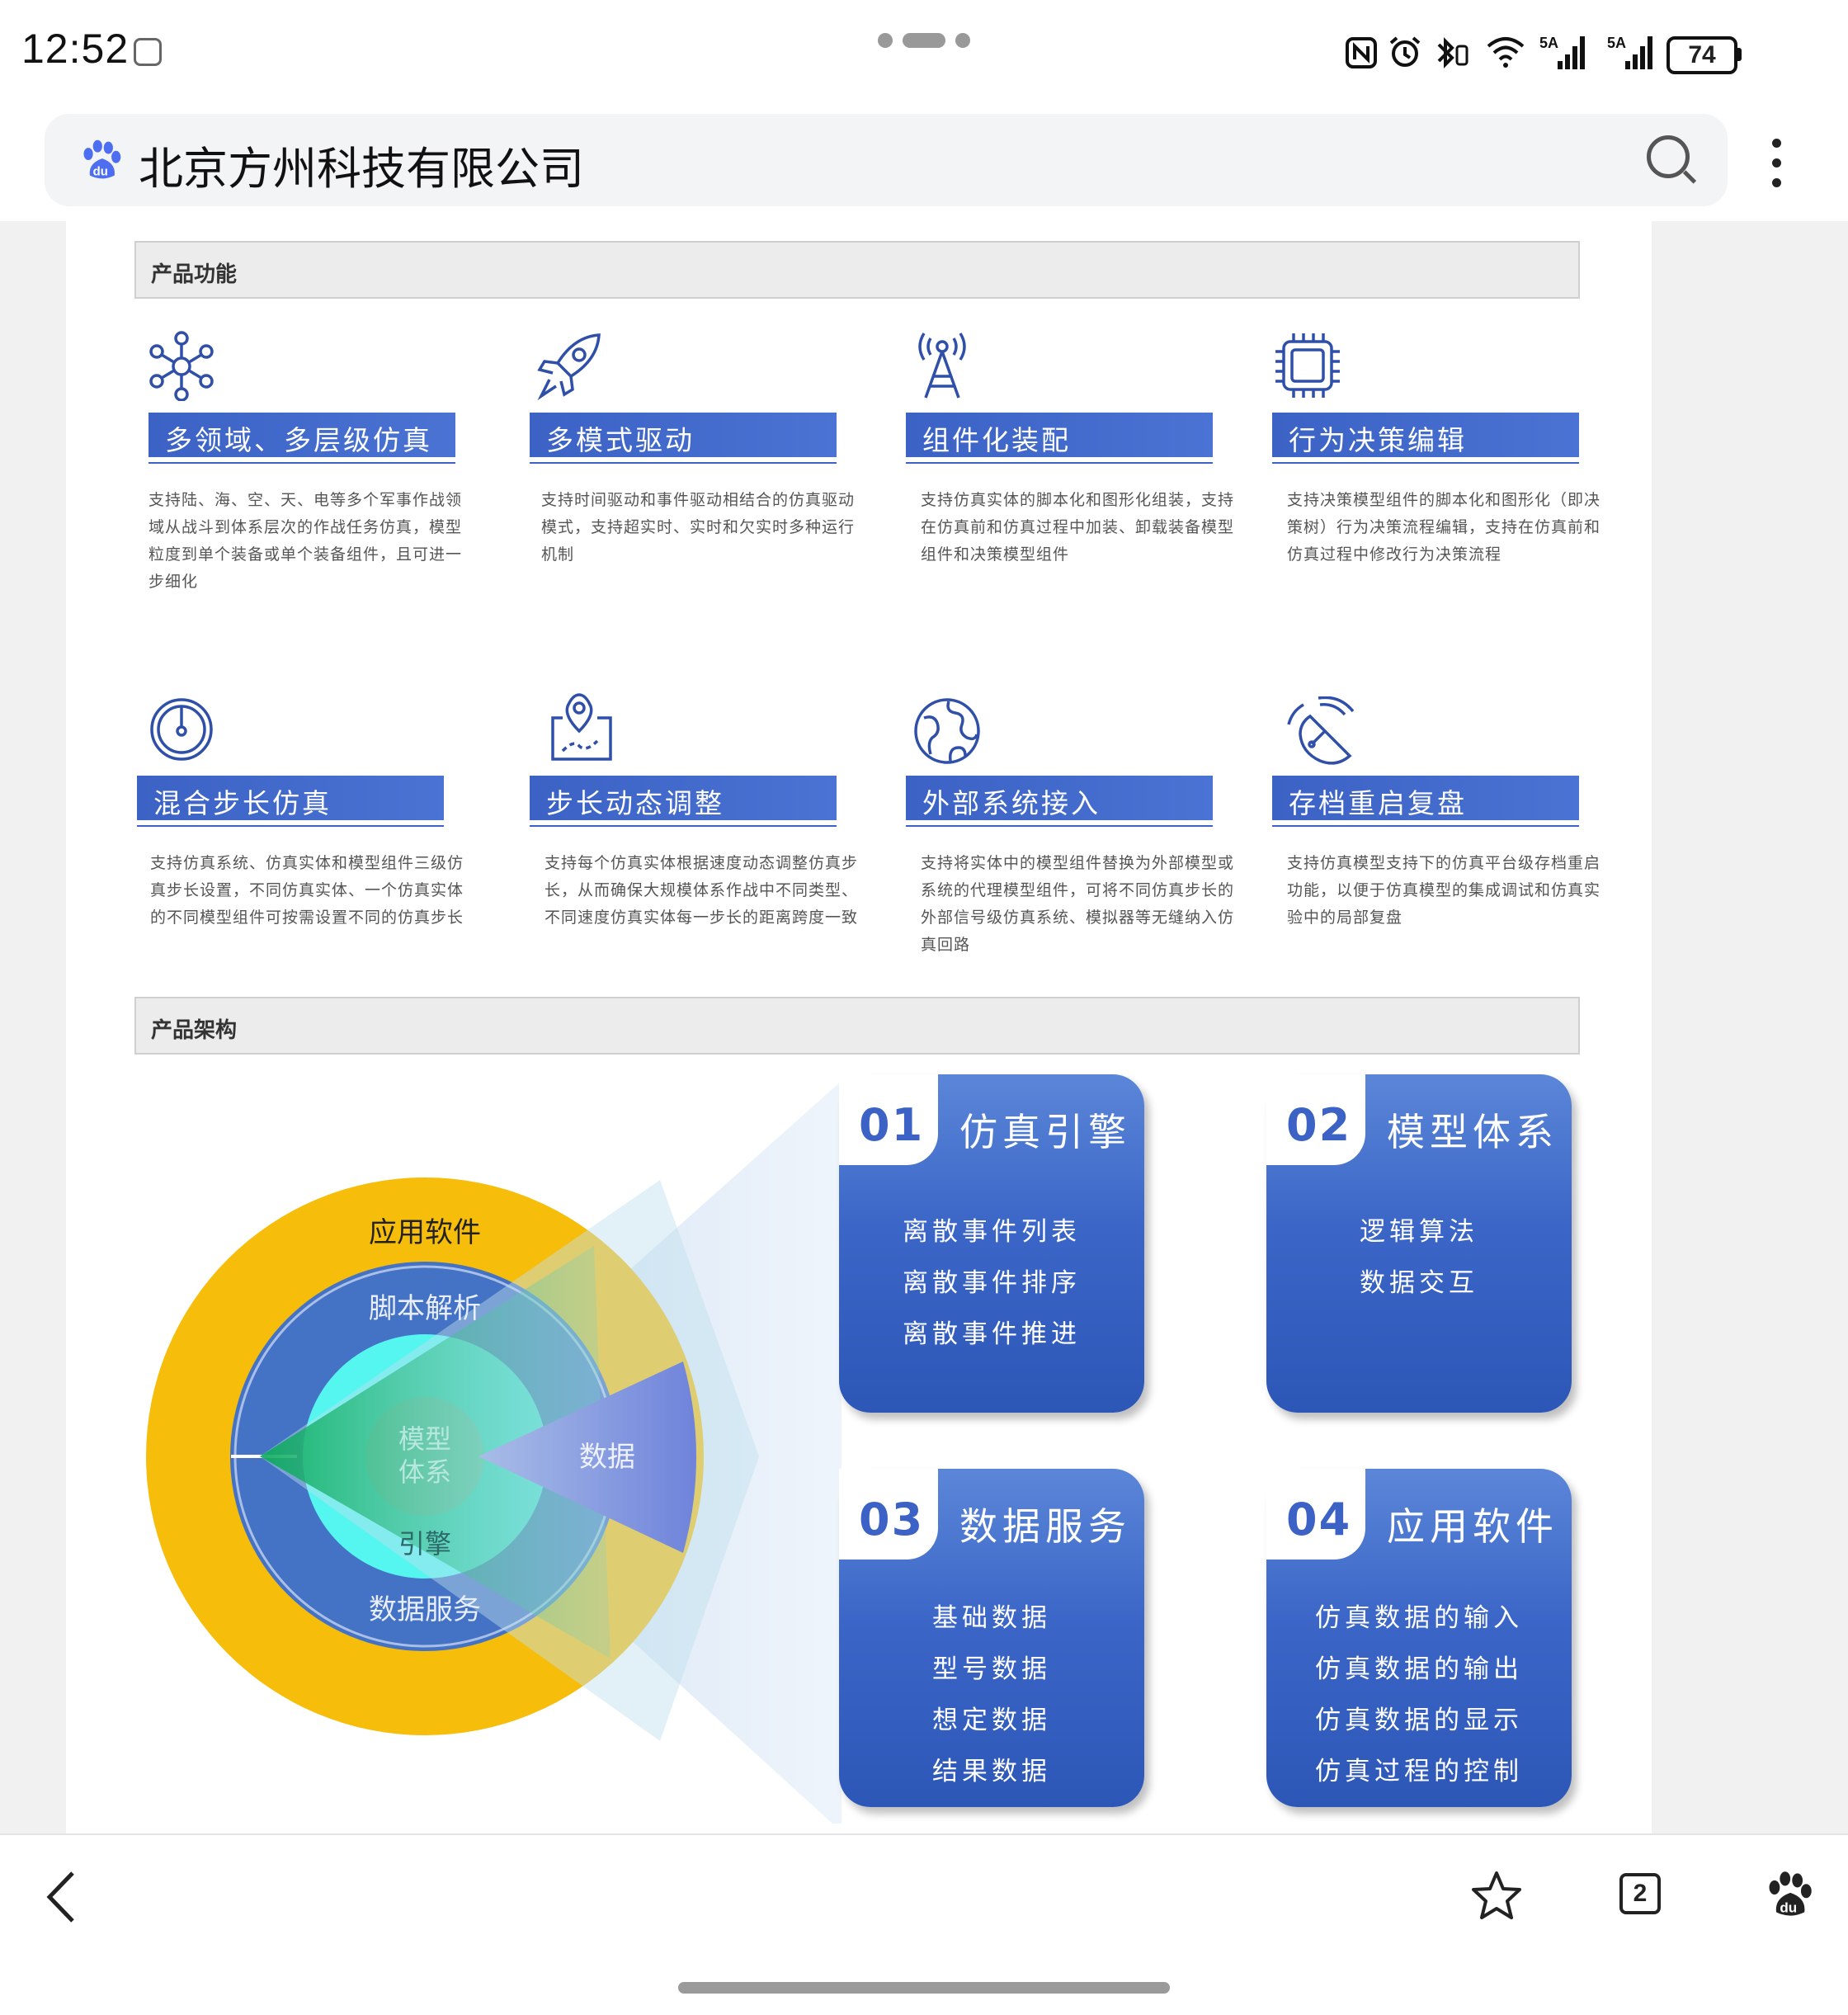 The height and width of the screenshot is (2015, 1848). What do you see at coordinates (1419, 1695) in the screenshot?
I see `card-items: 仿真数据的输入 仿真数据的输出 仿真数据的显示 仿真过程的控制` at bounding box center [1419, 1695].